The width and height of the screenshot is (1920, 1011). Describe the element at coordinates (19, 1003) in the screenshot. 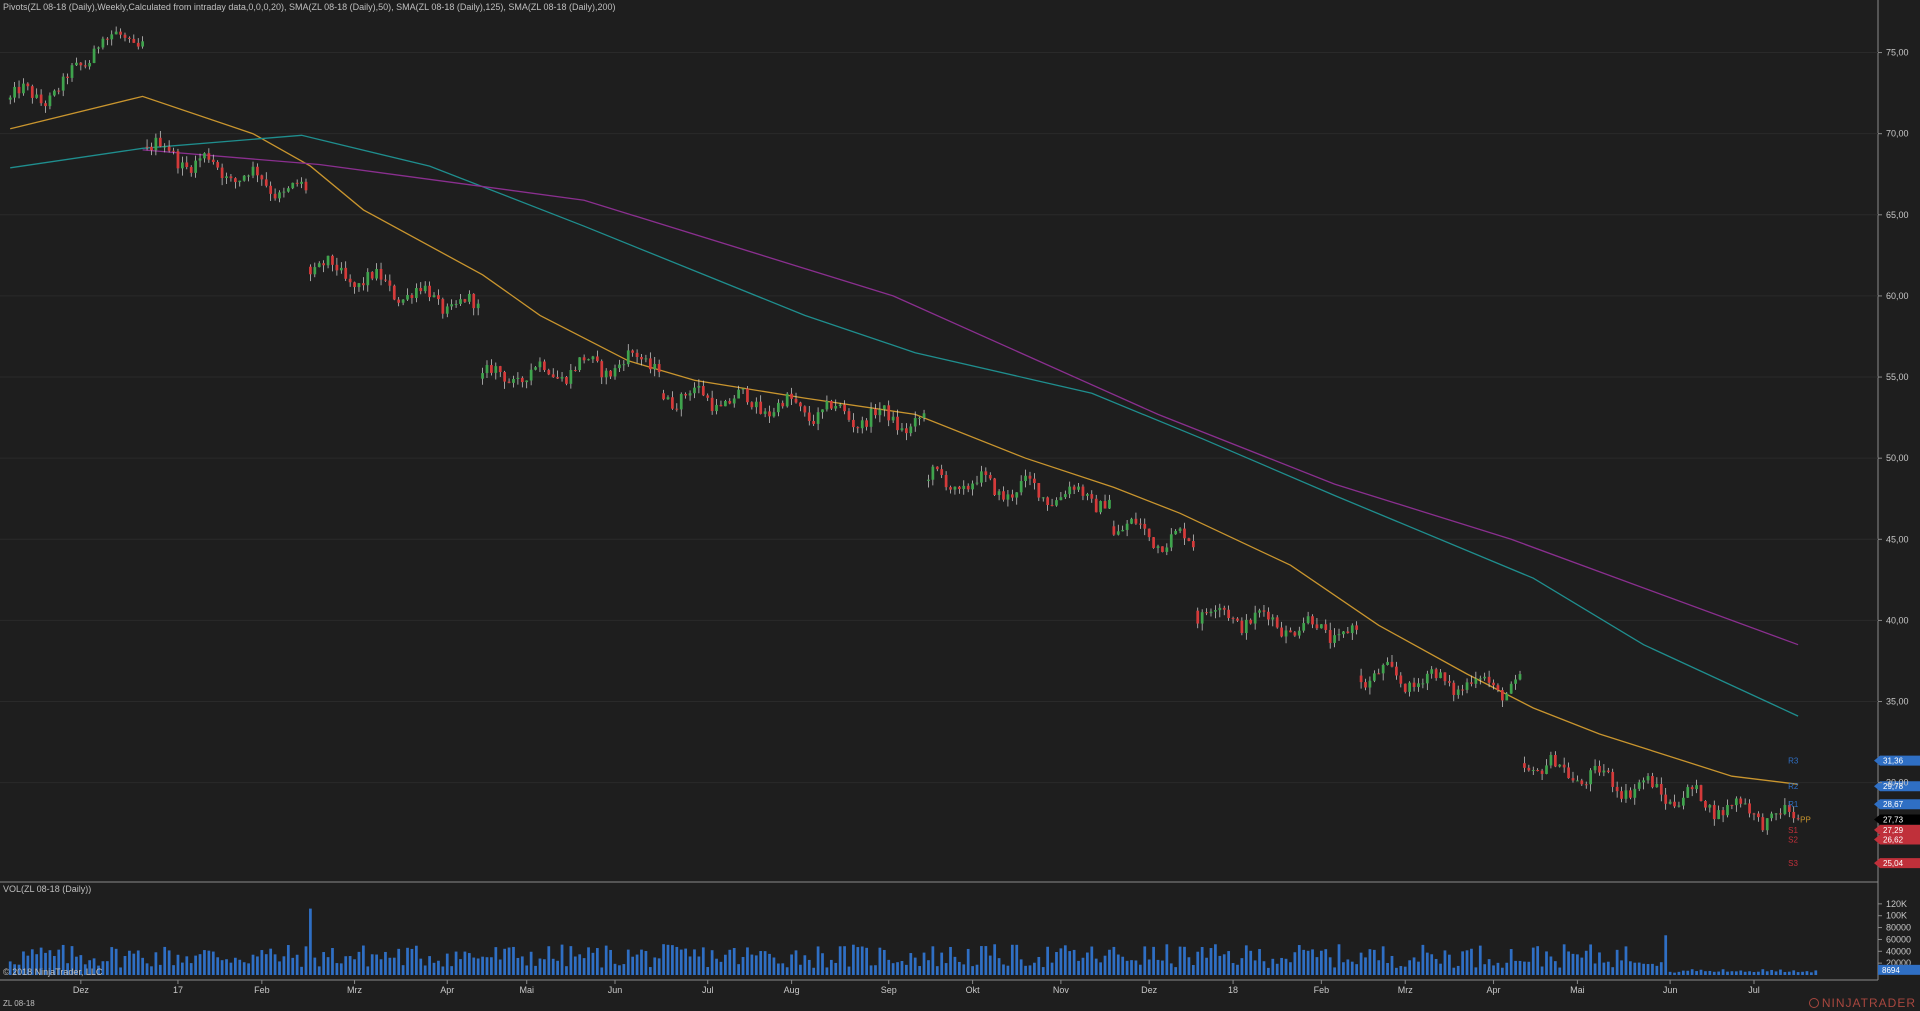

I see `instrument-tab: ZL 08-18` at that location.